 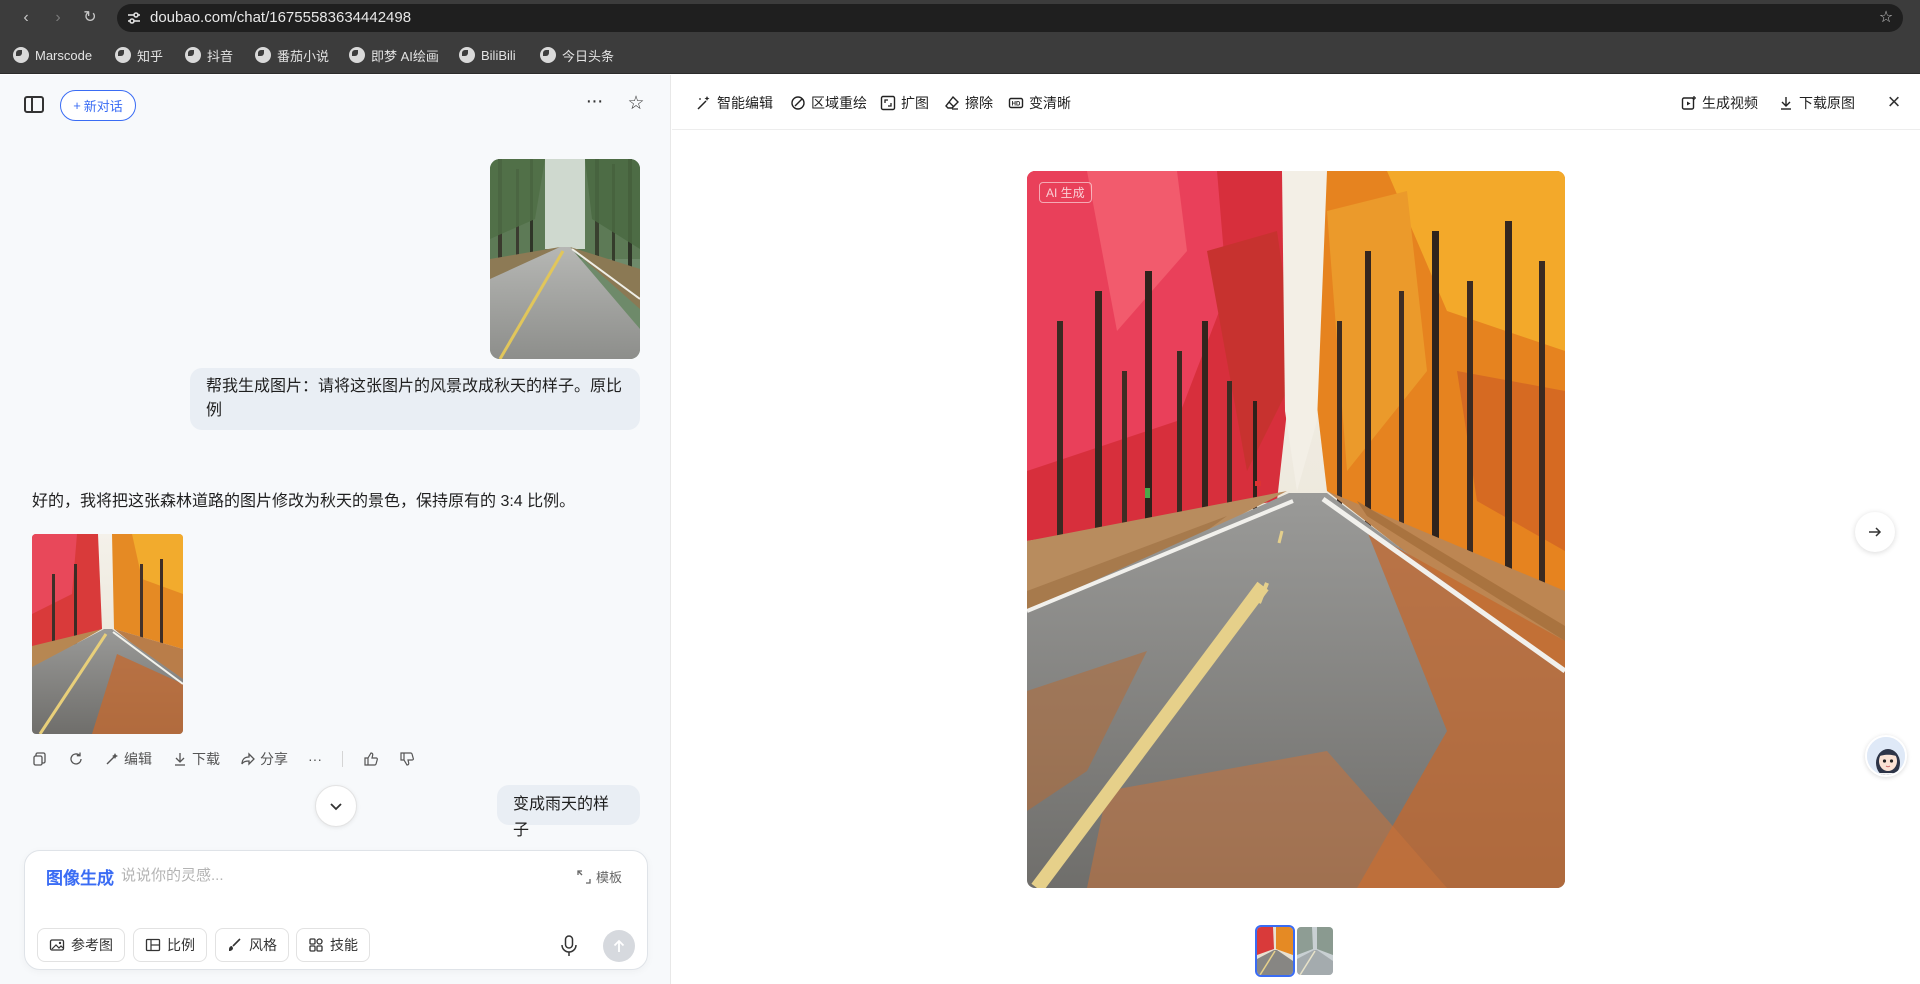 What do you see at coordinates (734, 103) in the screenshot?
I see `smart-edit-button: 智能编辑` at bounding box center [734, 103].